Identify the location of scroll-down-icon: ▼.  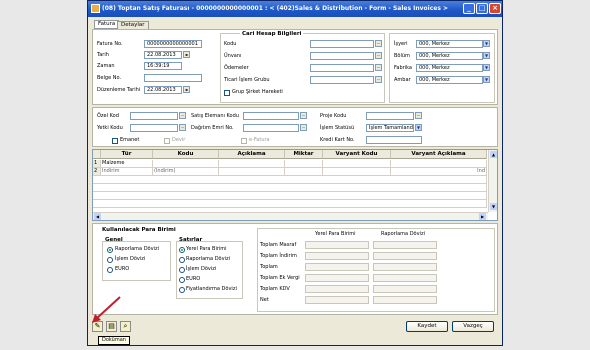
(493, 206).